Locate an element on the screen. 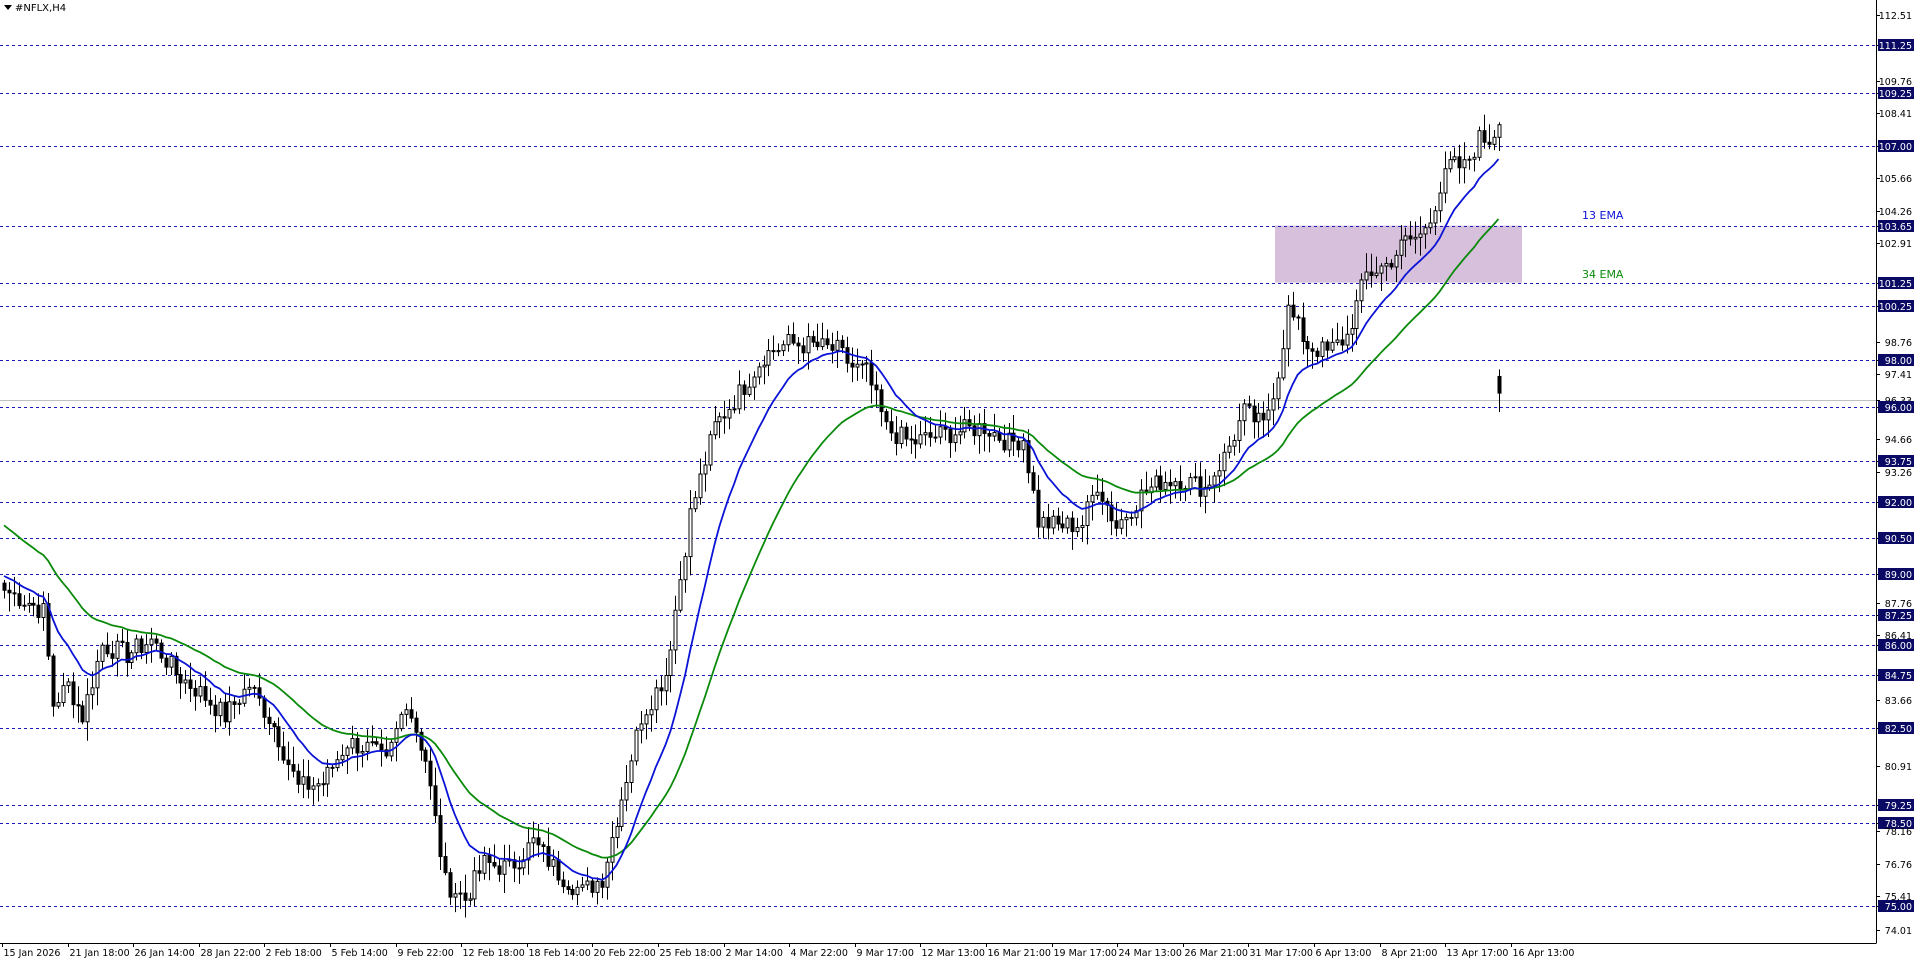 The image size is (1916, 963). time-tick-label: 8 Apr 21:00 is located at coordinates (1410, 953).